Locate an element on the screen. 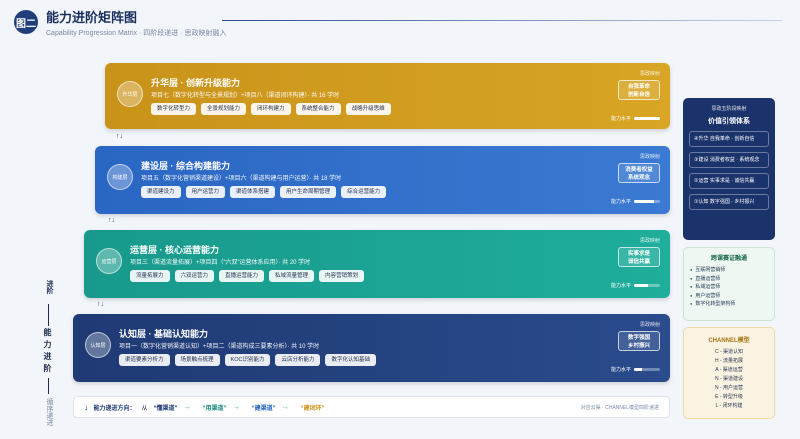 The image size is (800, 439). layer-tag: KOC识别能力 is located at coordinates (247, 360).